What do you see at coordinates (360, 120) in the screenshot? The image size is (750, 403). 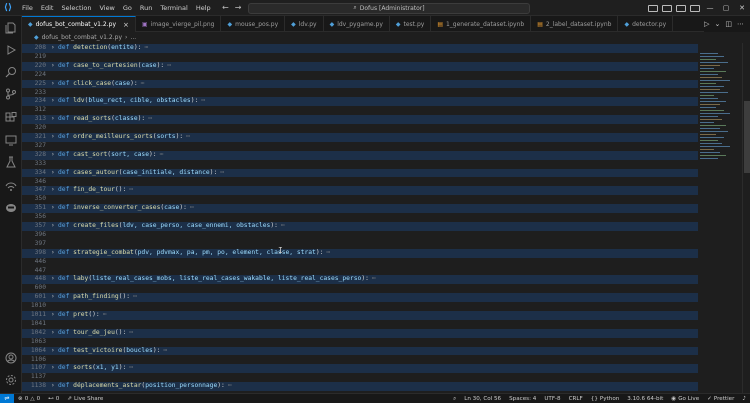 I see `code-line: 313 › def read_sorts(classe): ⋯` at bounding box center [360, 120].